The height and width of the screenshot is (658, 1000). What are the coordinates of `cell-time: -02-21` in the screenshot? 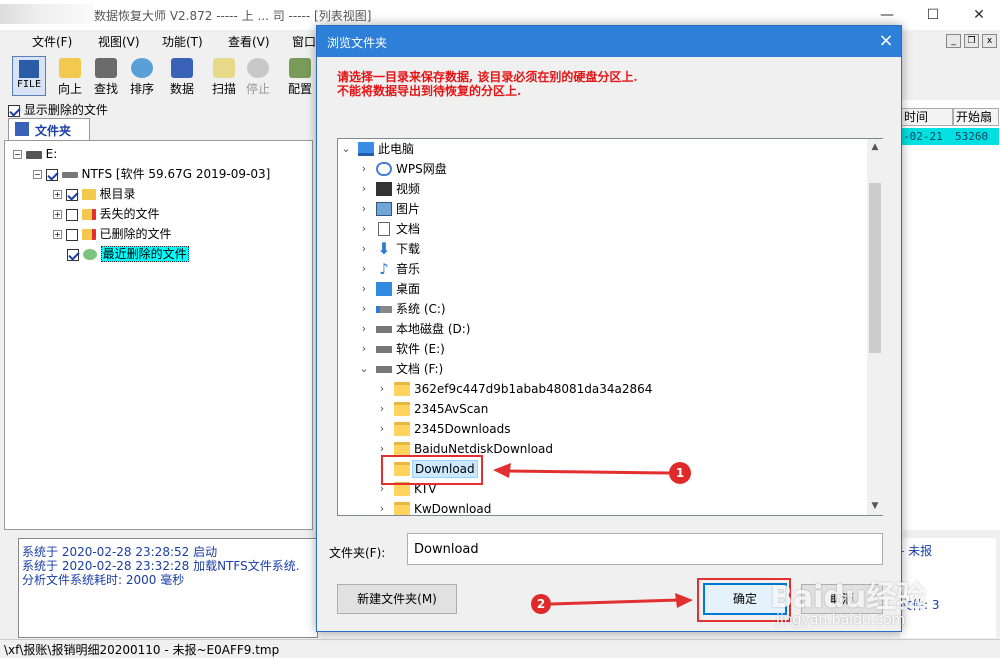 It's located at (927, 136).